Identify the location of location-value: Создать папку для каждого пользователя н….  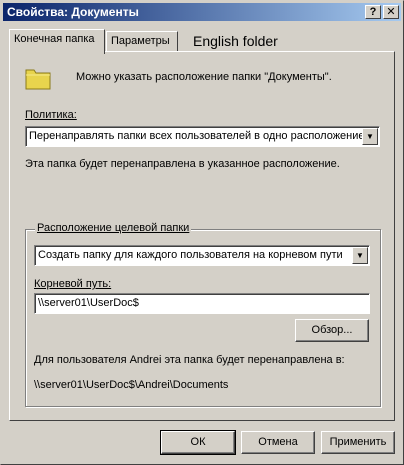
(190, 255).